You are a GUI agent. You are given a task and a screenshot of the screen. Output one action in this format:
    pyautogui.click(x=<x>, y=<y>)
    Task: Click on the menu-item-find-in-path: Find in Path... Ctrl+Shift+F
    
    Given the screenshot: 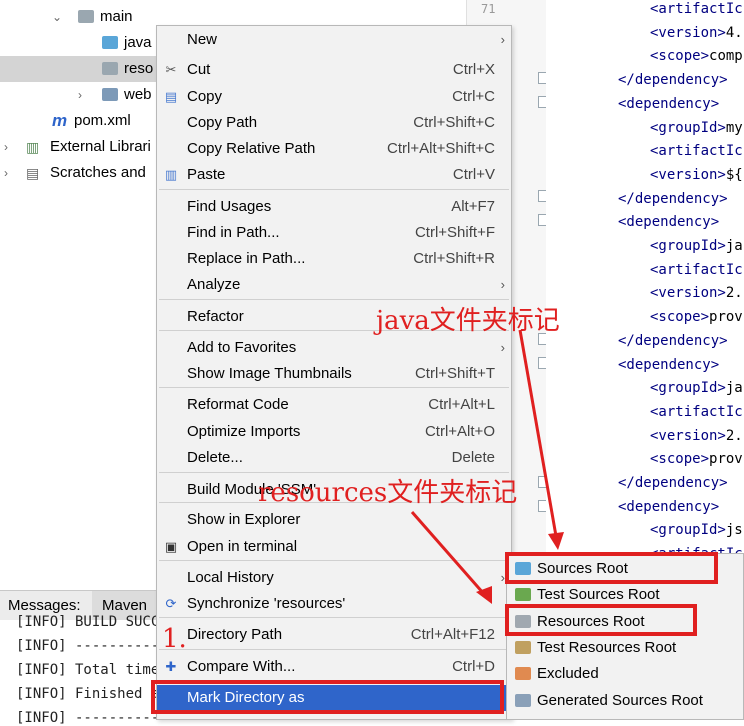 What is the action you would take?
    pyautogui.click(x=334, y=233)
    